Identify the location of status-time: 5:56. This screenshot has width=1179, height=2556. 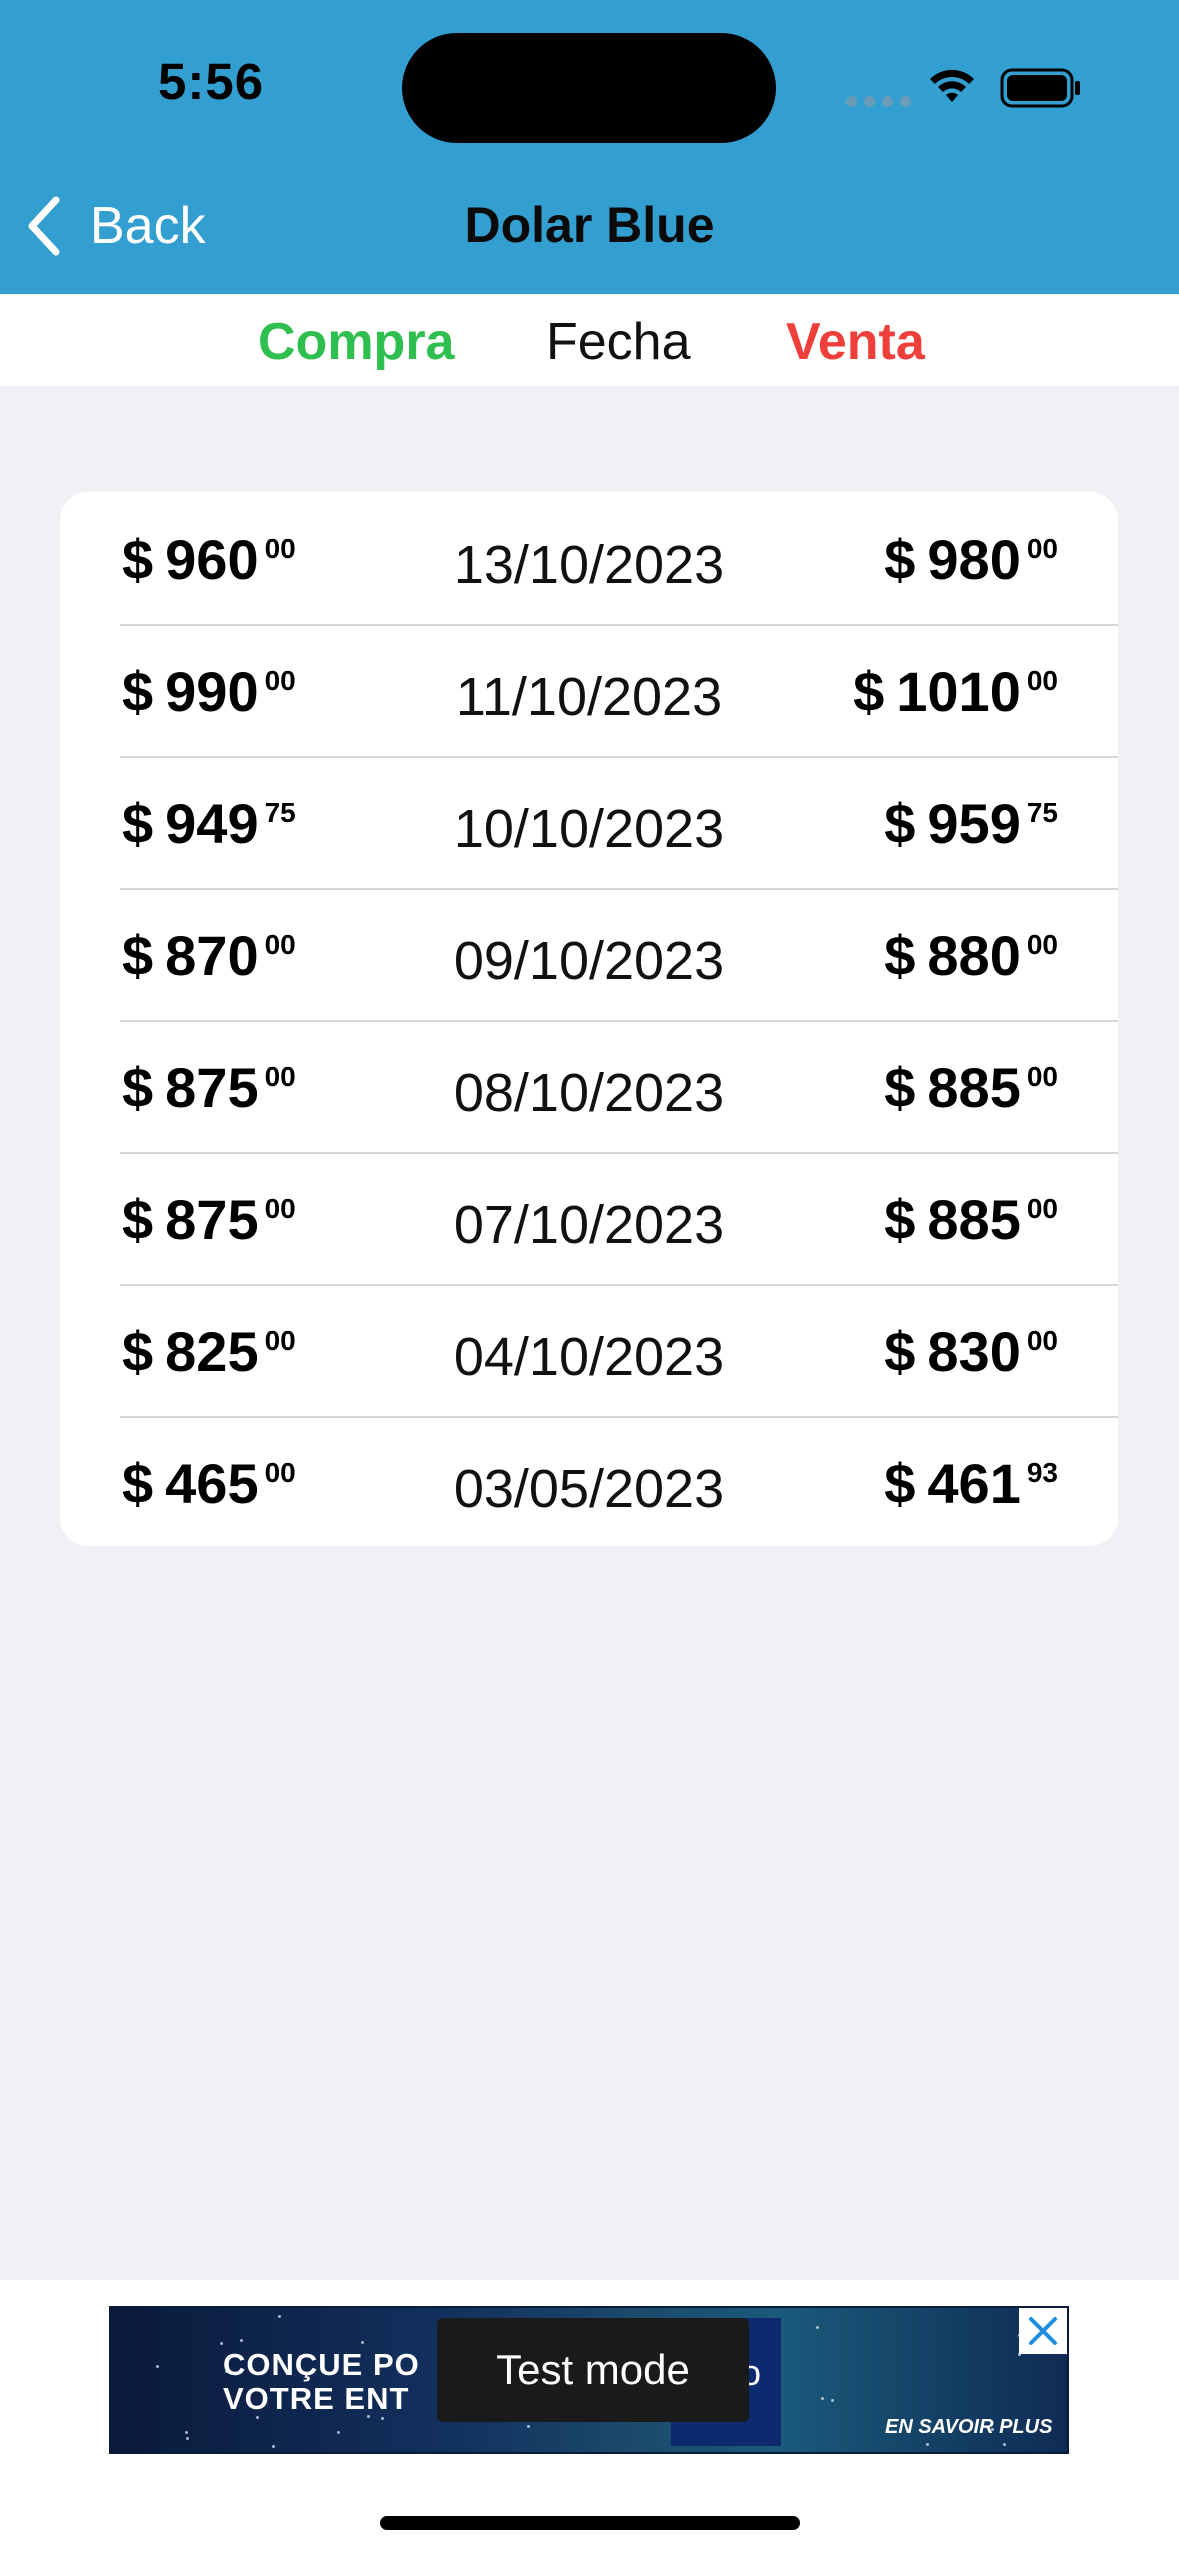
(211, 81).